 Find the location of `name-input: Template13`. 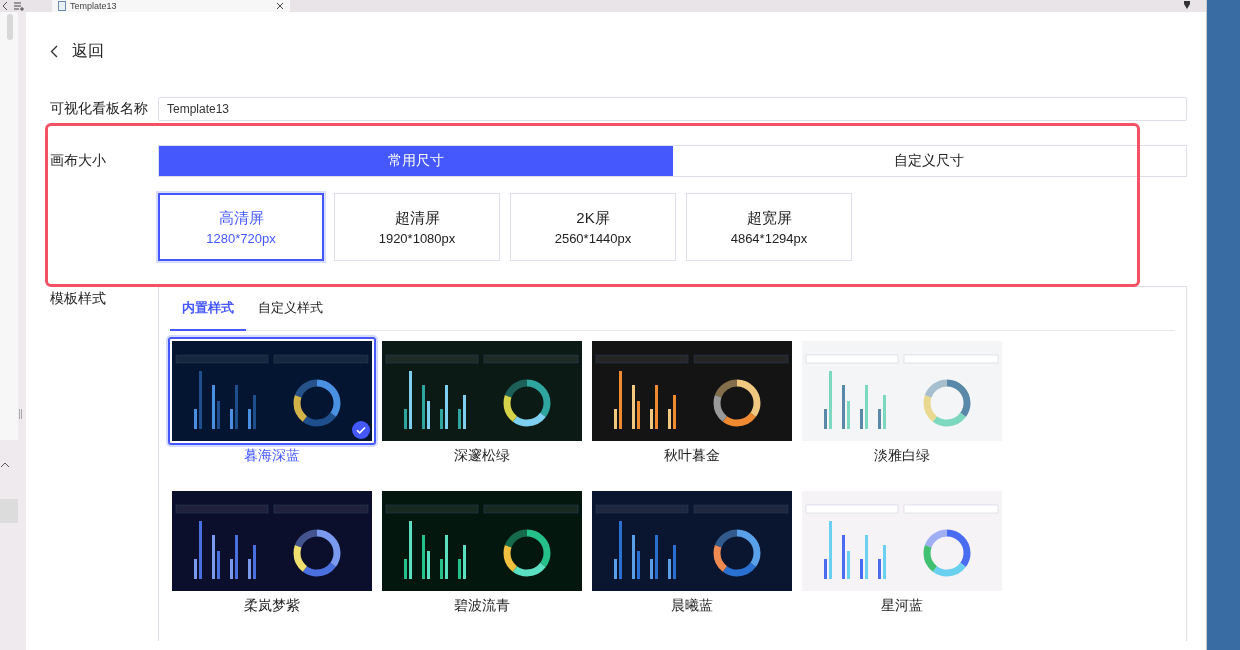

name-input: Template13 is located at coordinates (672, 109).